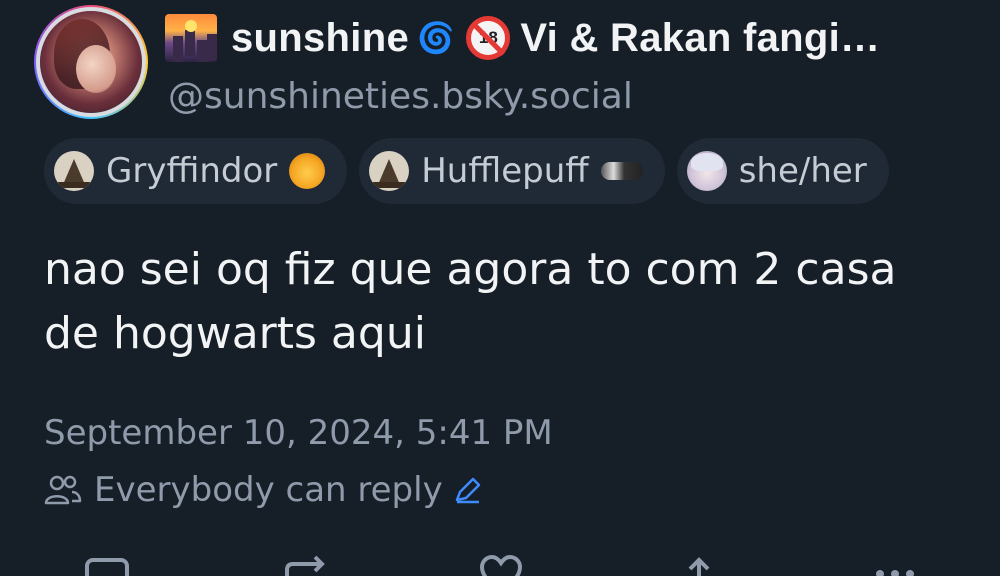  I want to click on label-text: Hufflepuff, so click(505, 171).